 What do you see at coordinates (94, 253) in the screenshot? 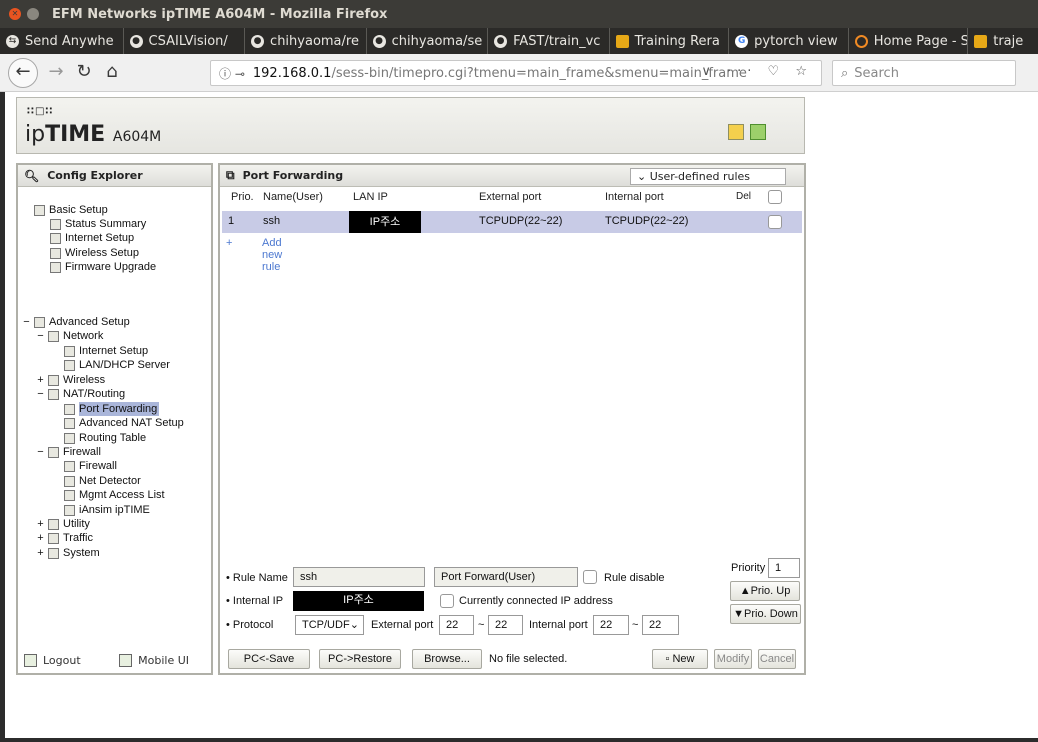
I see `tree-wireless-setup: Wireless Setup` at bounding box center [94, 253].